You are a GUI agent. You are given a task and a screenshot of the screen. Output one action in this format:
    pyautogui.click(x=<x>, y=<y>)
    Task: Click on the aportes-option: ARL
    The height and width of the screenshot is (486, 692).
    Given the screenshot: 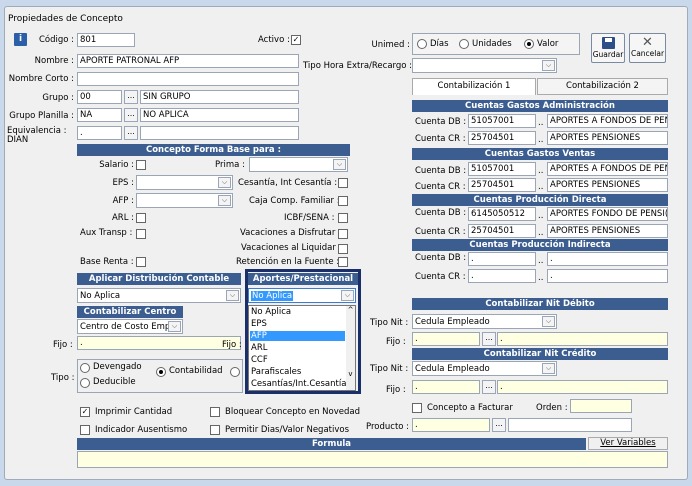 What is the action you would take?
    pyautogui.click(x=259, y=348)
    